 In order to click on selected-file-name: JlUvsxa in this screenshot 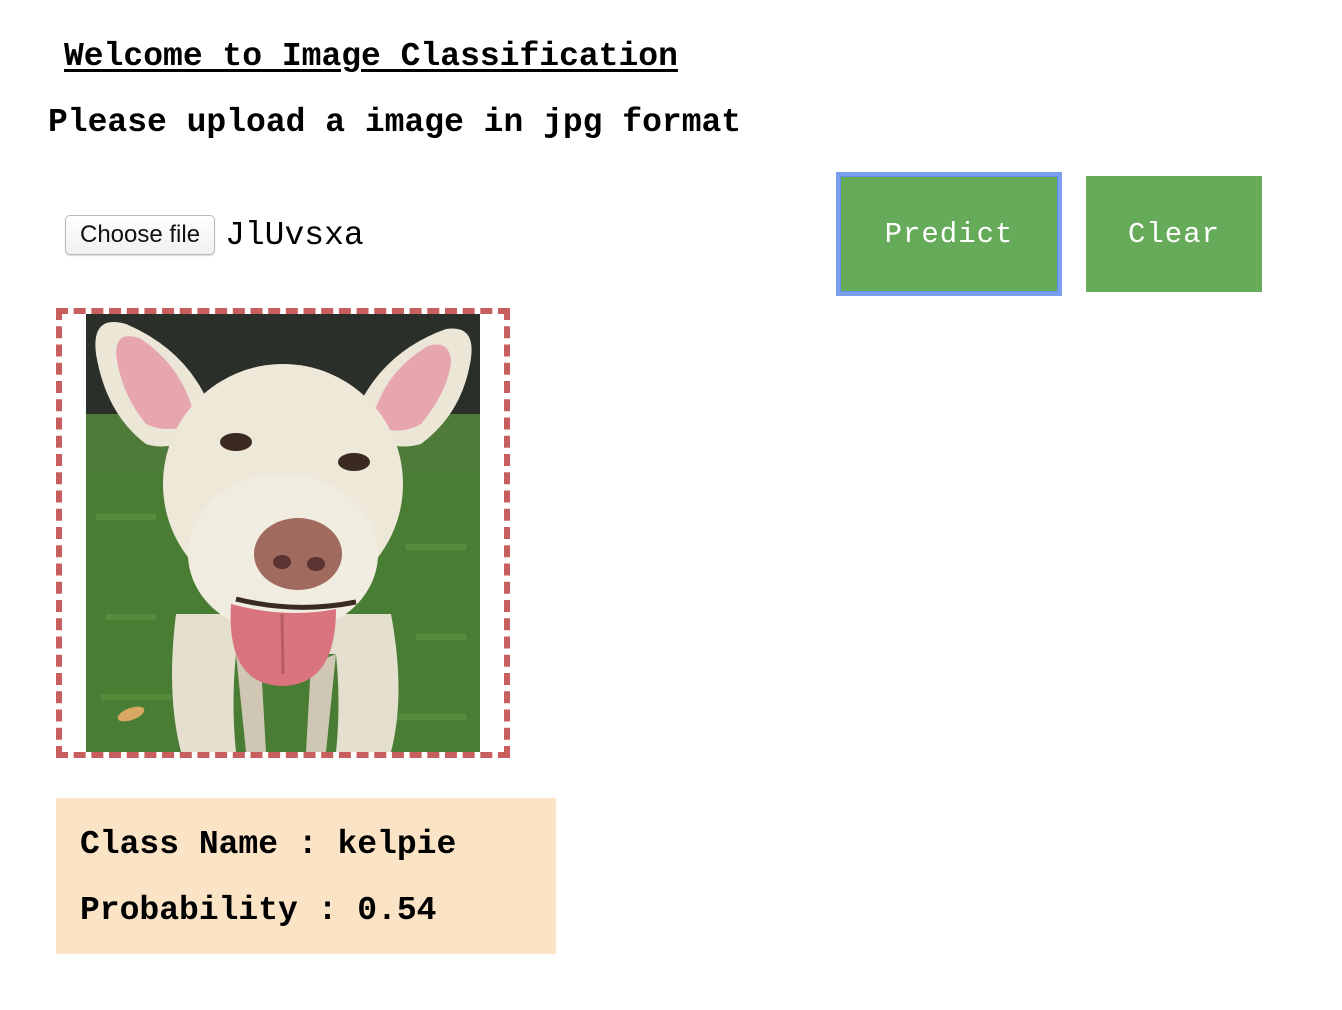, I will do `click(294, 235)`.